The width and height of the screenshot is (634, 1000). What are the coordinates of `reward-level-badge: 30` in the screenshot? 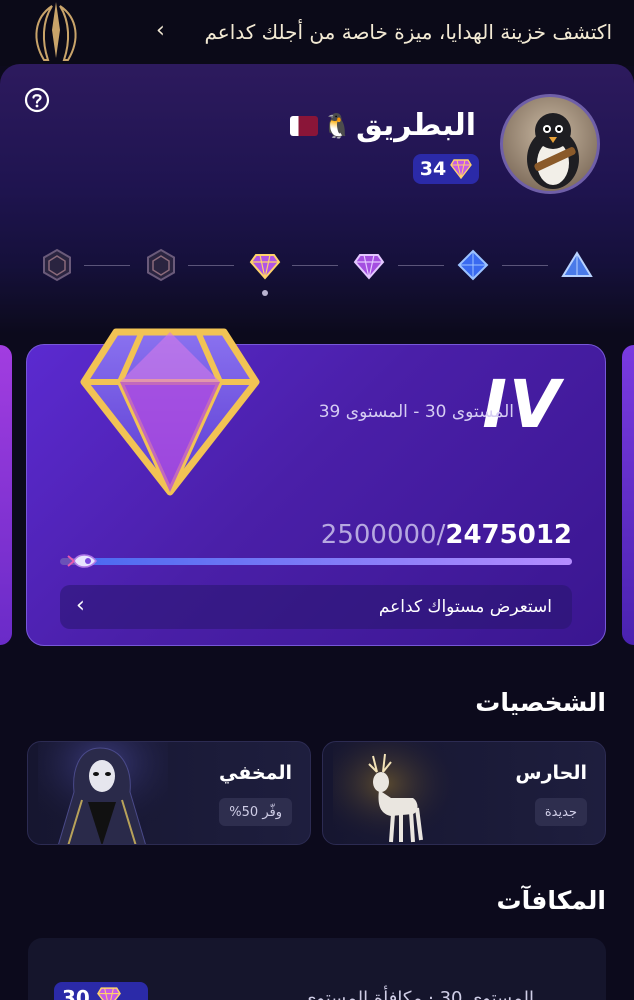 It's located at (101, 991).